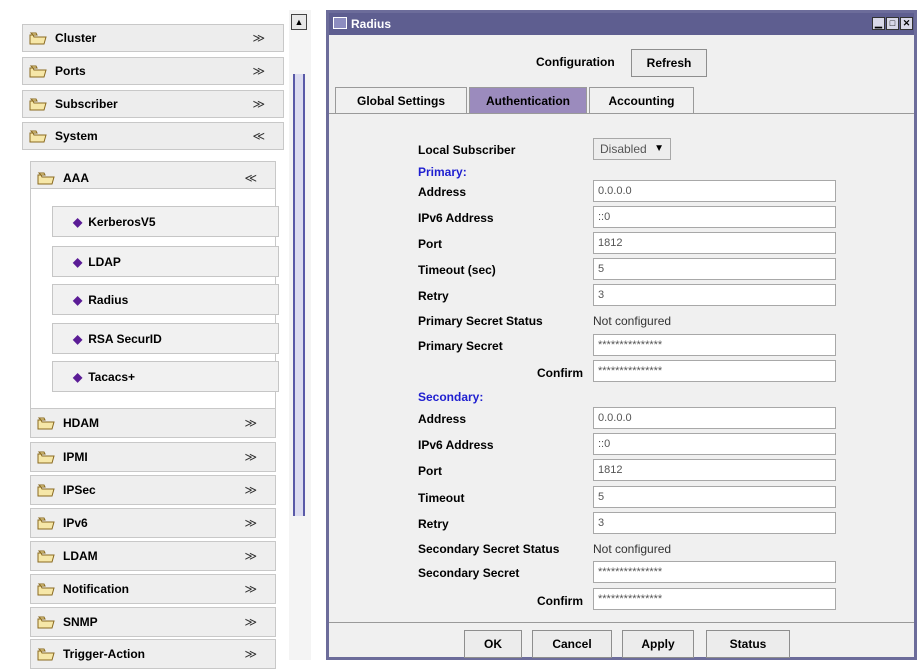  I want to click on scrollbar-thumb, so click(299, 295).